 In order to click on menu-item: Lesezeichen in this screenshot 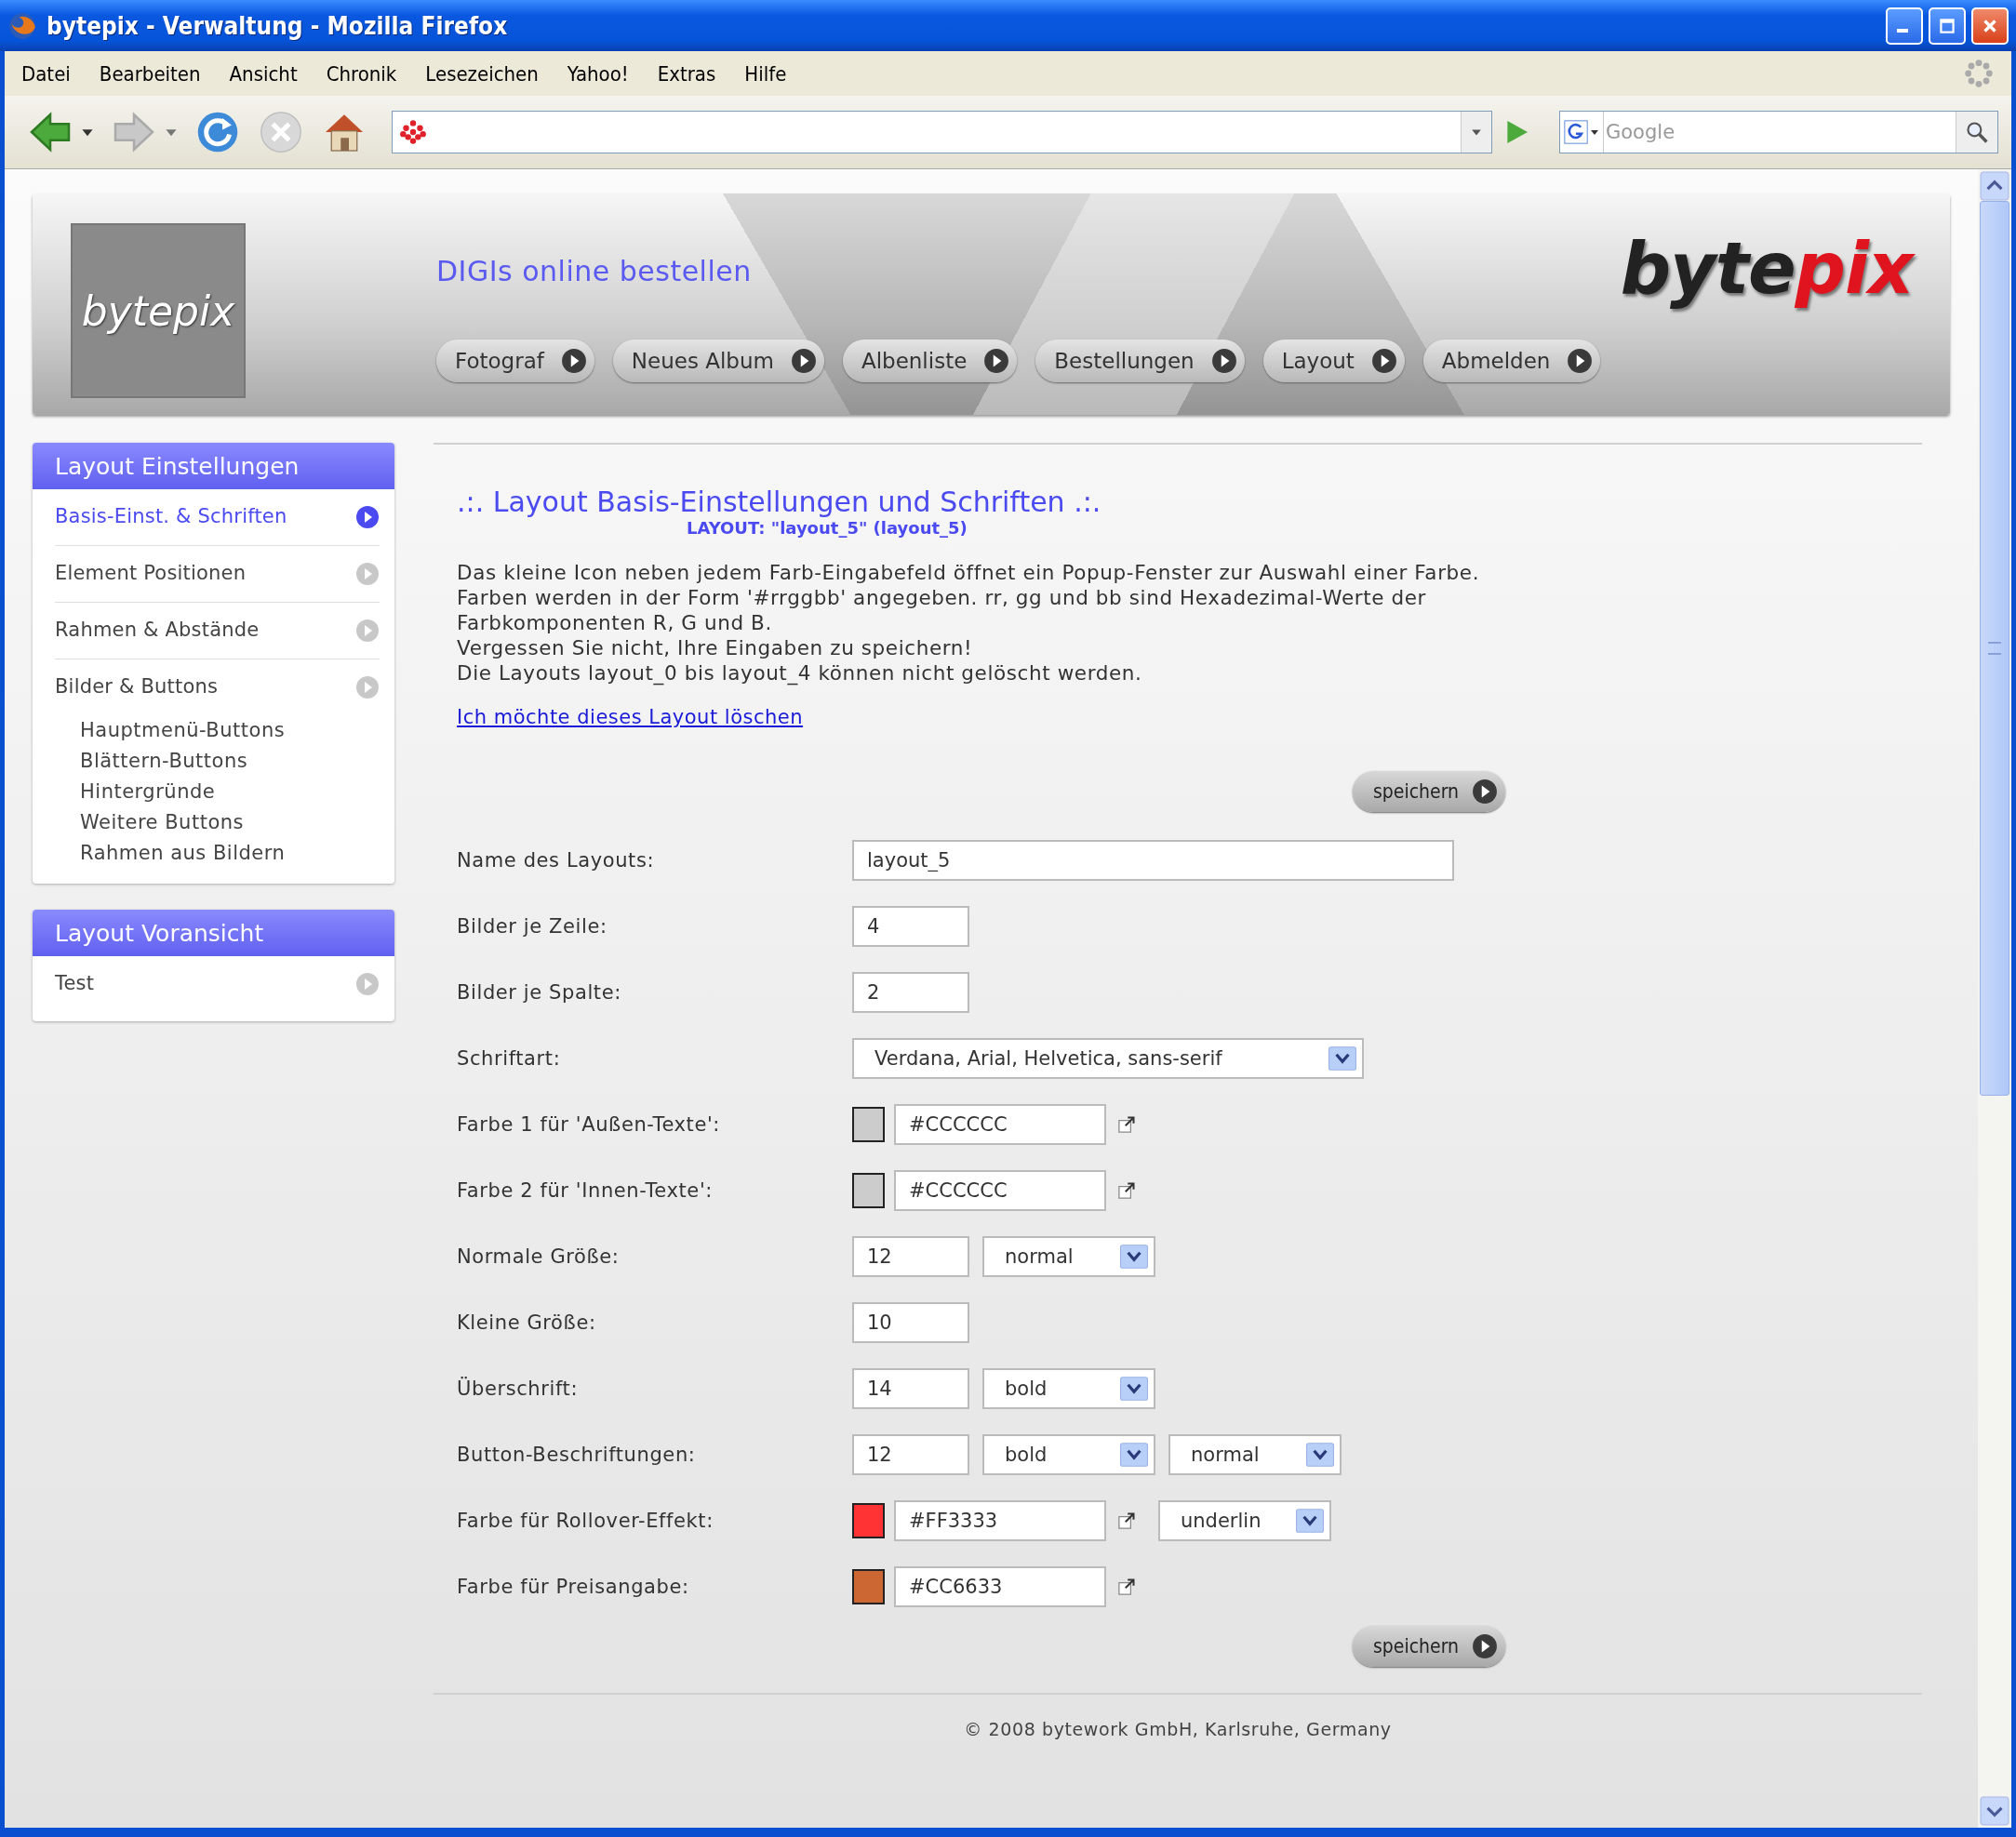, I will do `click(482, 73)`.